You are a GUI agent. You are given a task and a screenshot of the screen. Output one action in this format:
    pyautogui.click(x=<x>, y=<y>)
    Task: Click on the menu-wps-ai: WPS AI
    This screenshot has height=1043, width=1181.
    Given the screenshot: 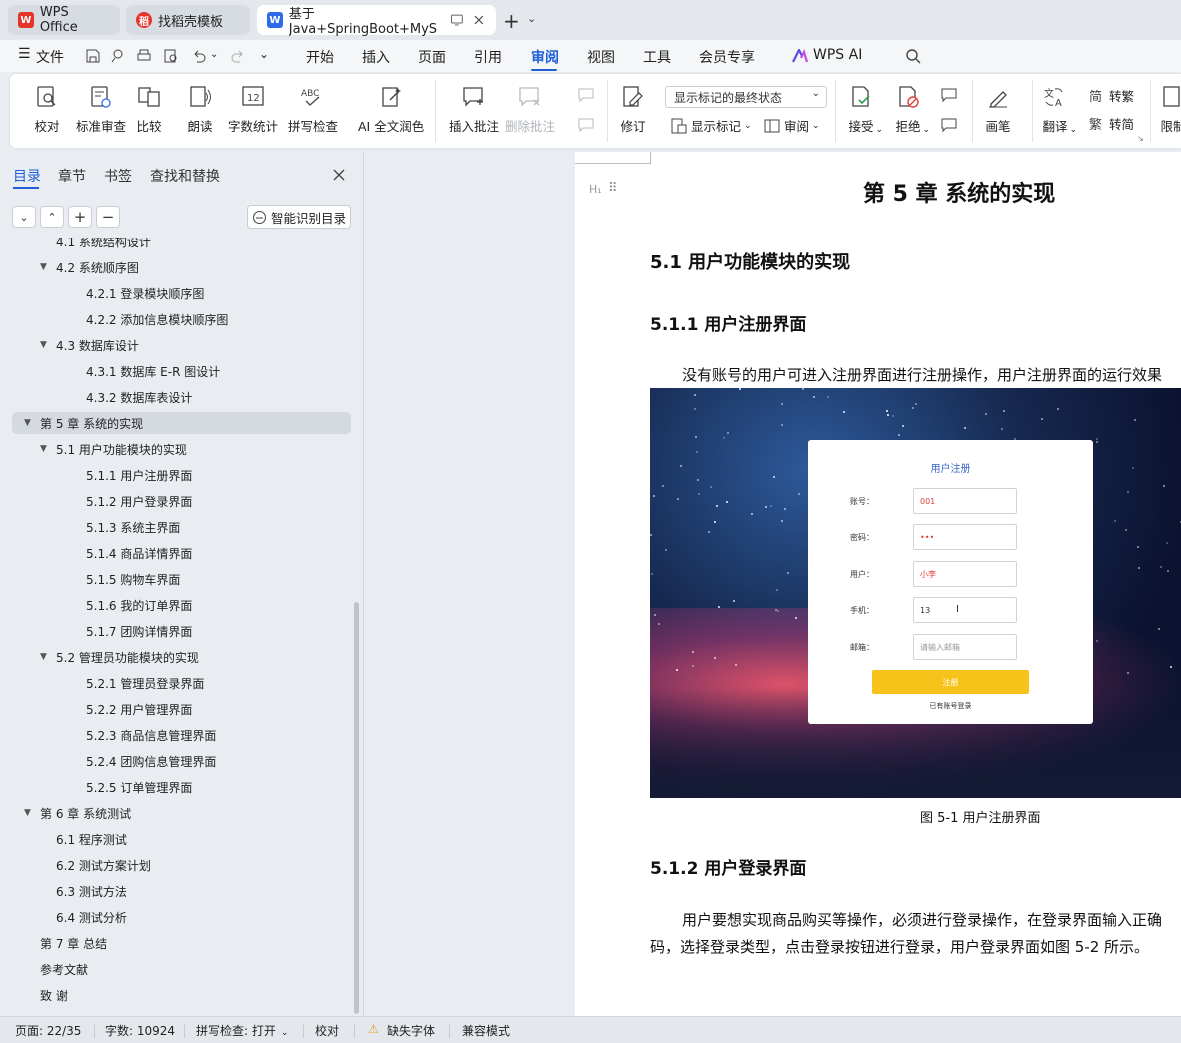 What is the action you would take?
    pyautogui.click(x=837, y=55)
    